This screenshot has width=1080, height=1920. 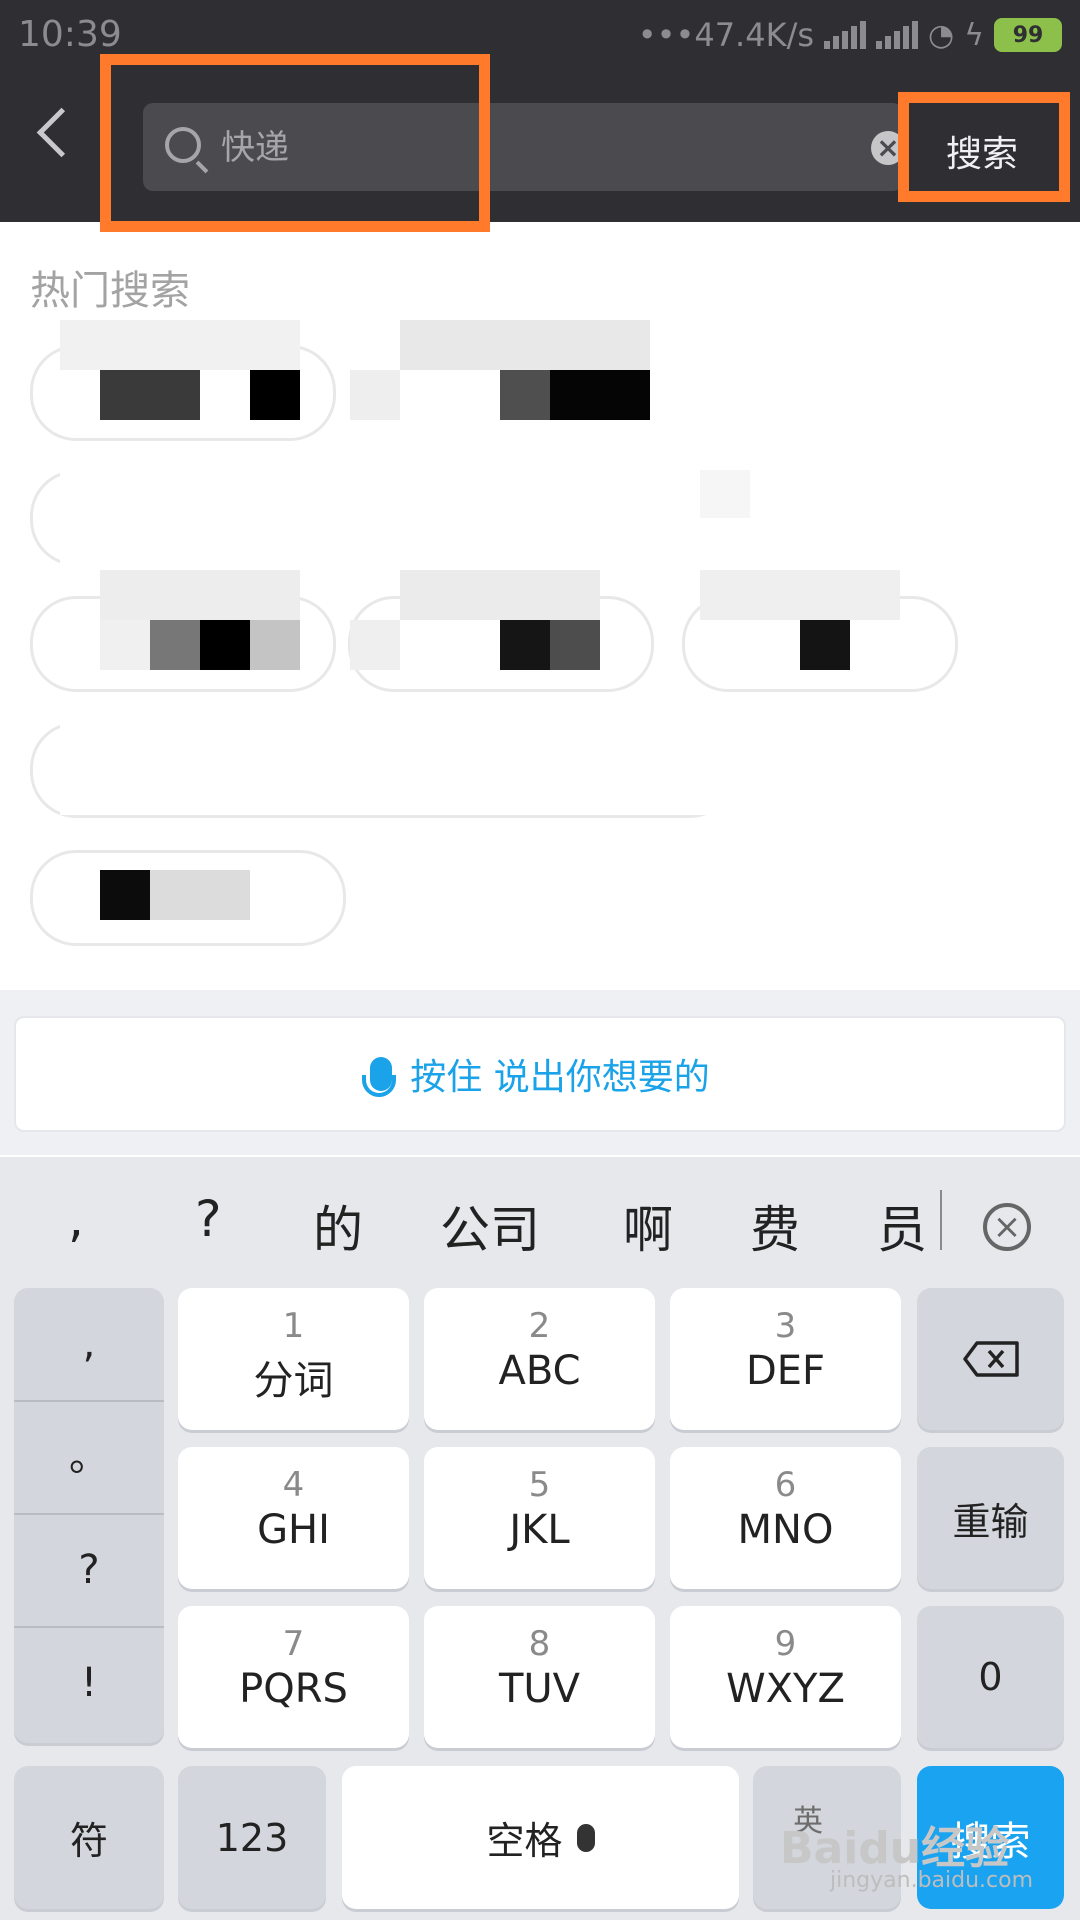 I want to click on key-label: DEF, so click(x=785, y=1371).